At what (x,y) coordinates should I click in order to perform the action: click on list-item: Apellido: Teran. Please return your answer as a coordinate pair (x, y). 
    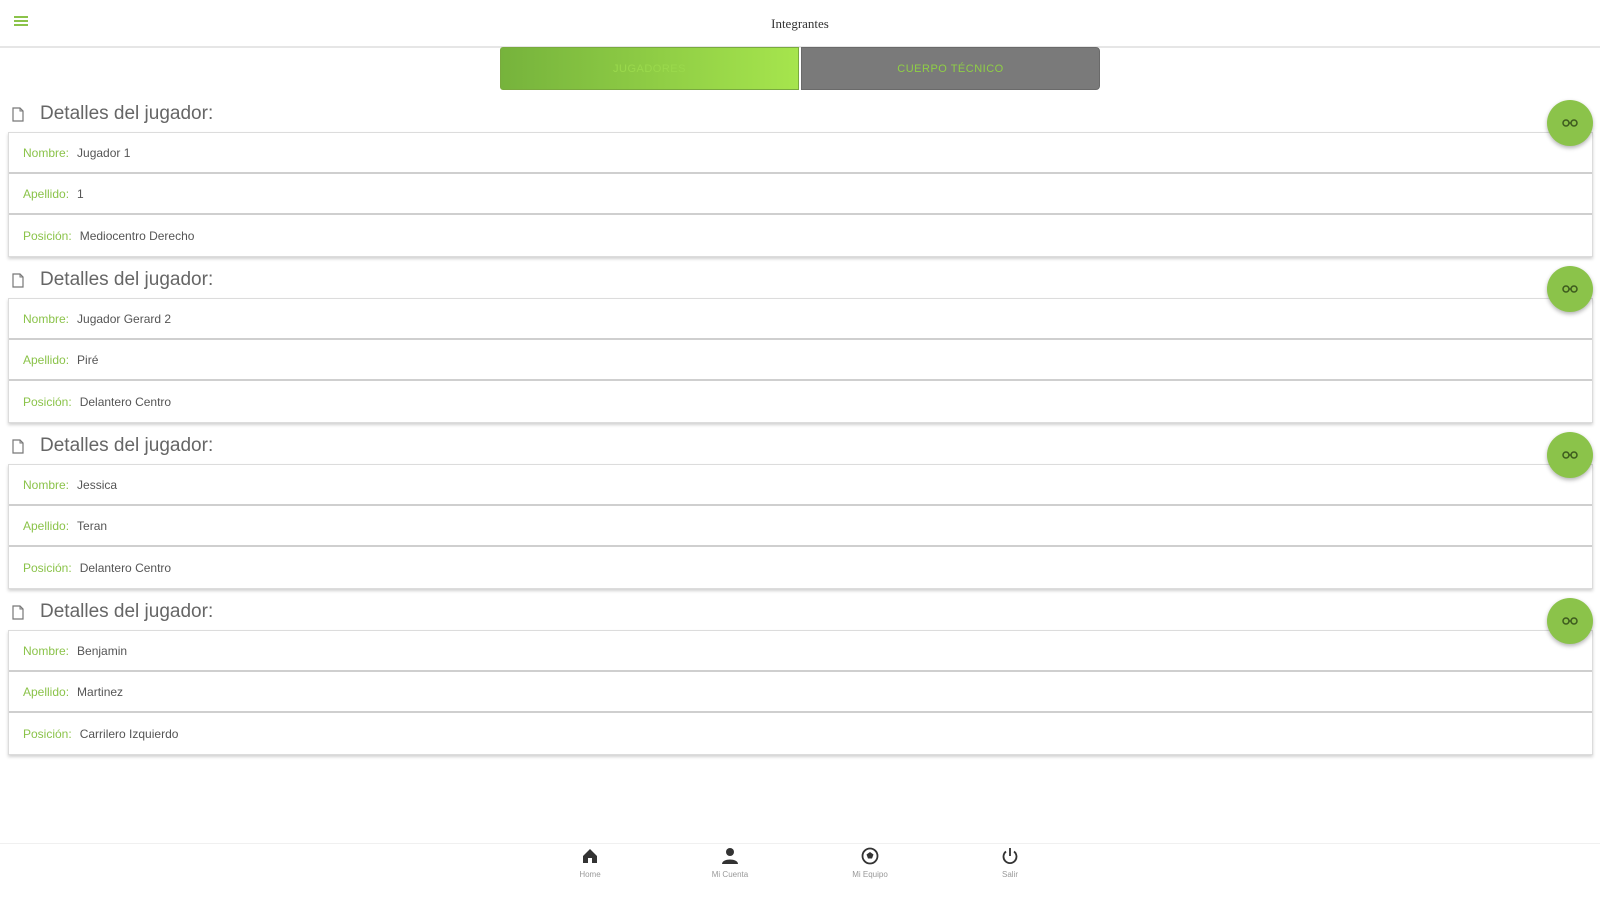
    Looking at the image, I should click on (800, 526).